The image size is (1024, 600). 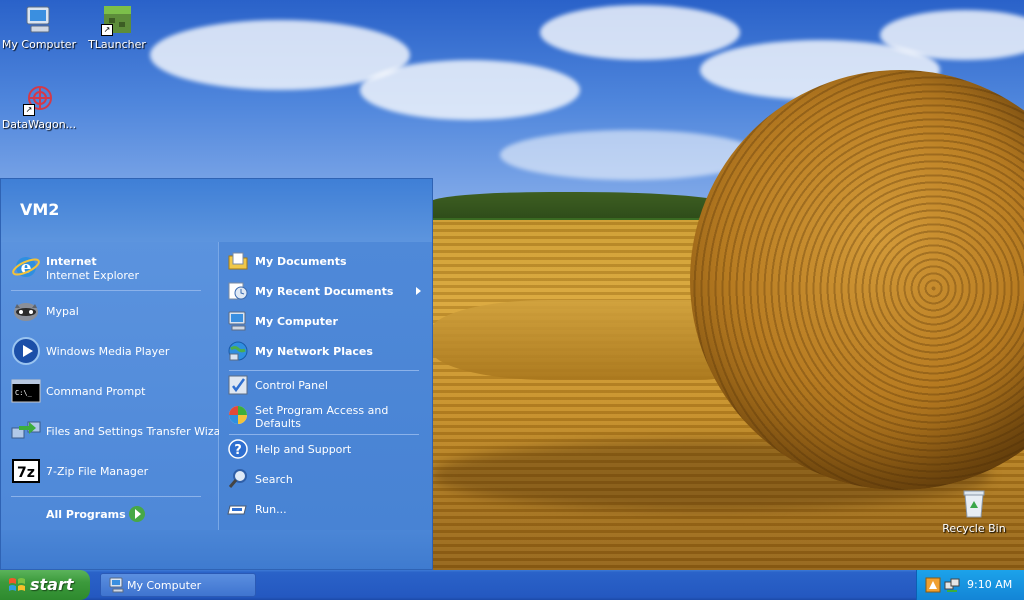 What do you see at coordinates (291, 385) in the screenshot?
I see `settings-label: Control Panel` at bounding box center [291, 385].